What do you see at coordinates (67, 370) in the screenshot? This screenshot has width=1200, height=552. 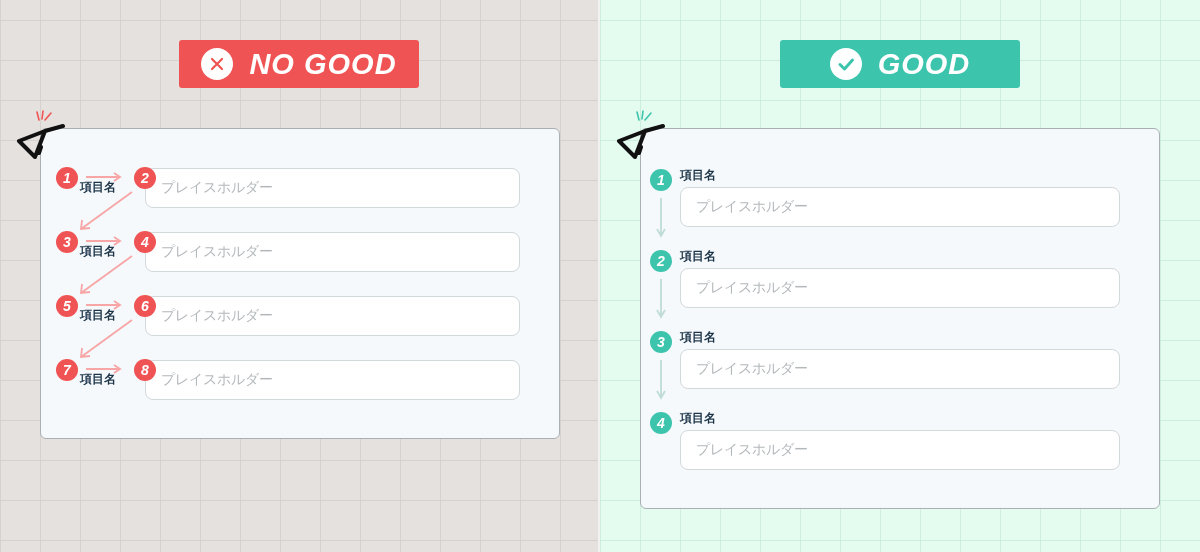 I see `step-number: 7` at bounding box center [67, 370].